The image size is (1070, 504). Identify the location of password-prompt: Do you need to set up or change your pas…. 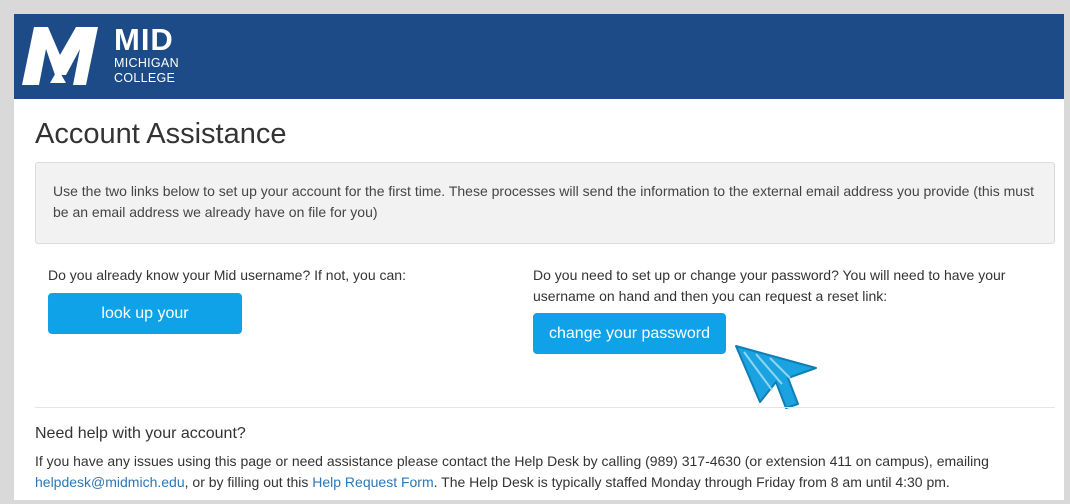
(769, 285).